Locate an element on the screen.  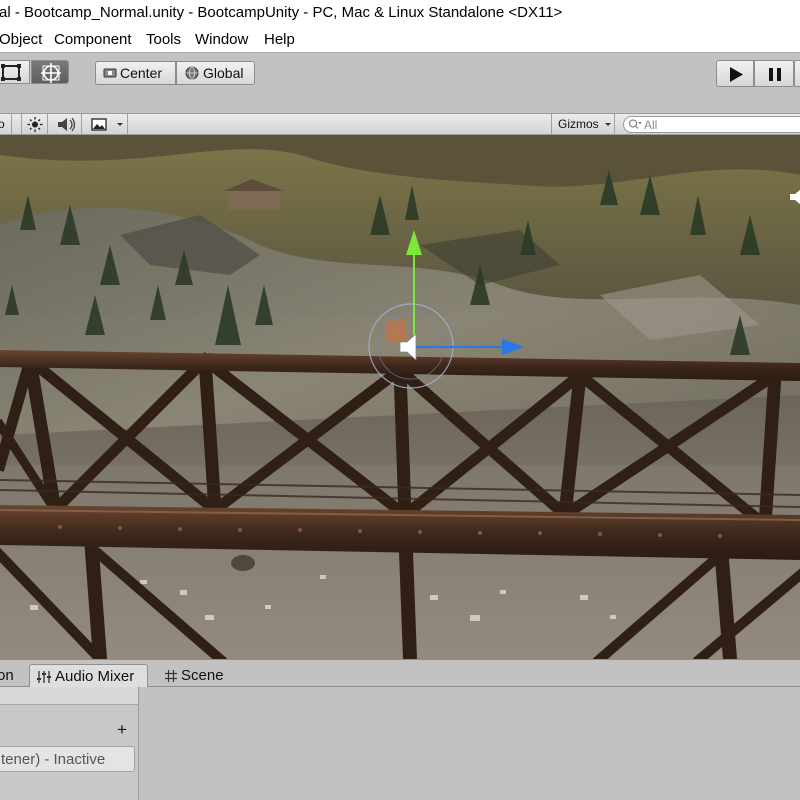
search-placeholder: All is located at coordinates (651, 125).